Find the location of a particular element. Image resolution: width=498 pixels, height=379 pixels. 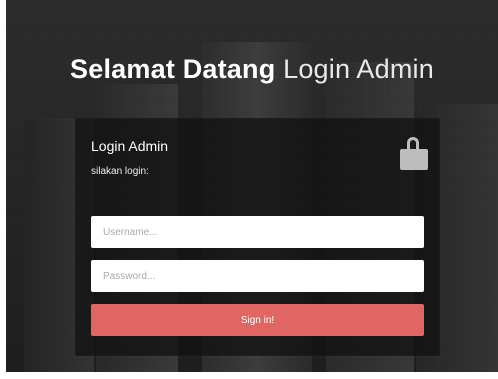

page-title-strong: Selamat Datang is located at coordinates (173, 69).